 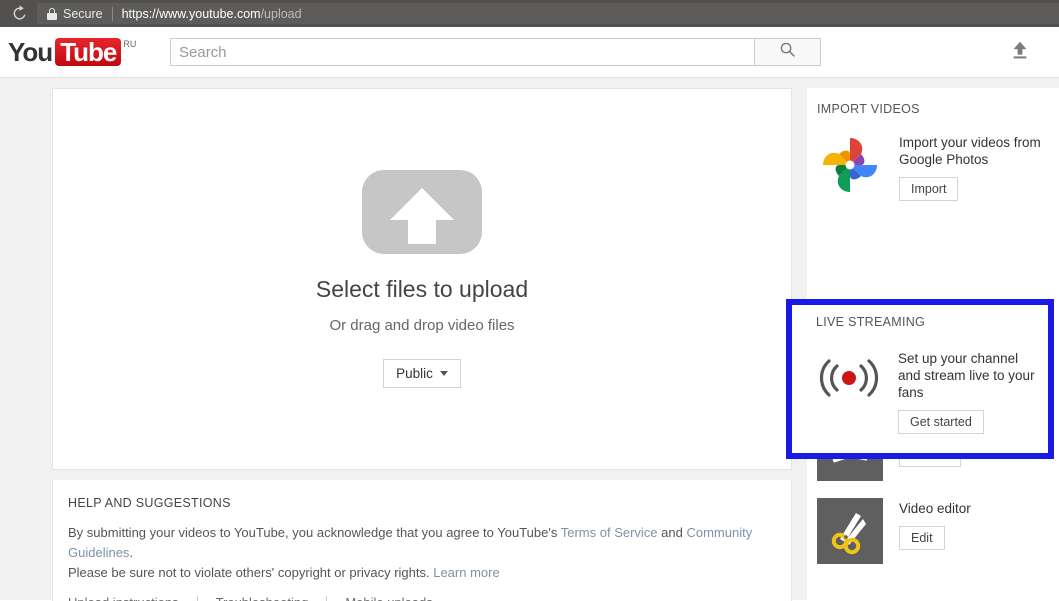 What do you see at coordinates (422, 289) in the screenshot?
I see `upload-title: Select files to upload` at bounding box center [422, 289].